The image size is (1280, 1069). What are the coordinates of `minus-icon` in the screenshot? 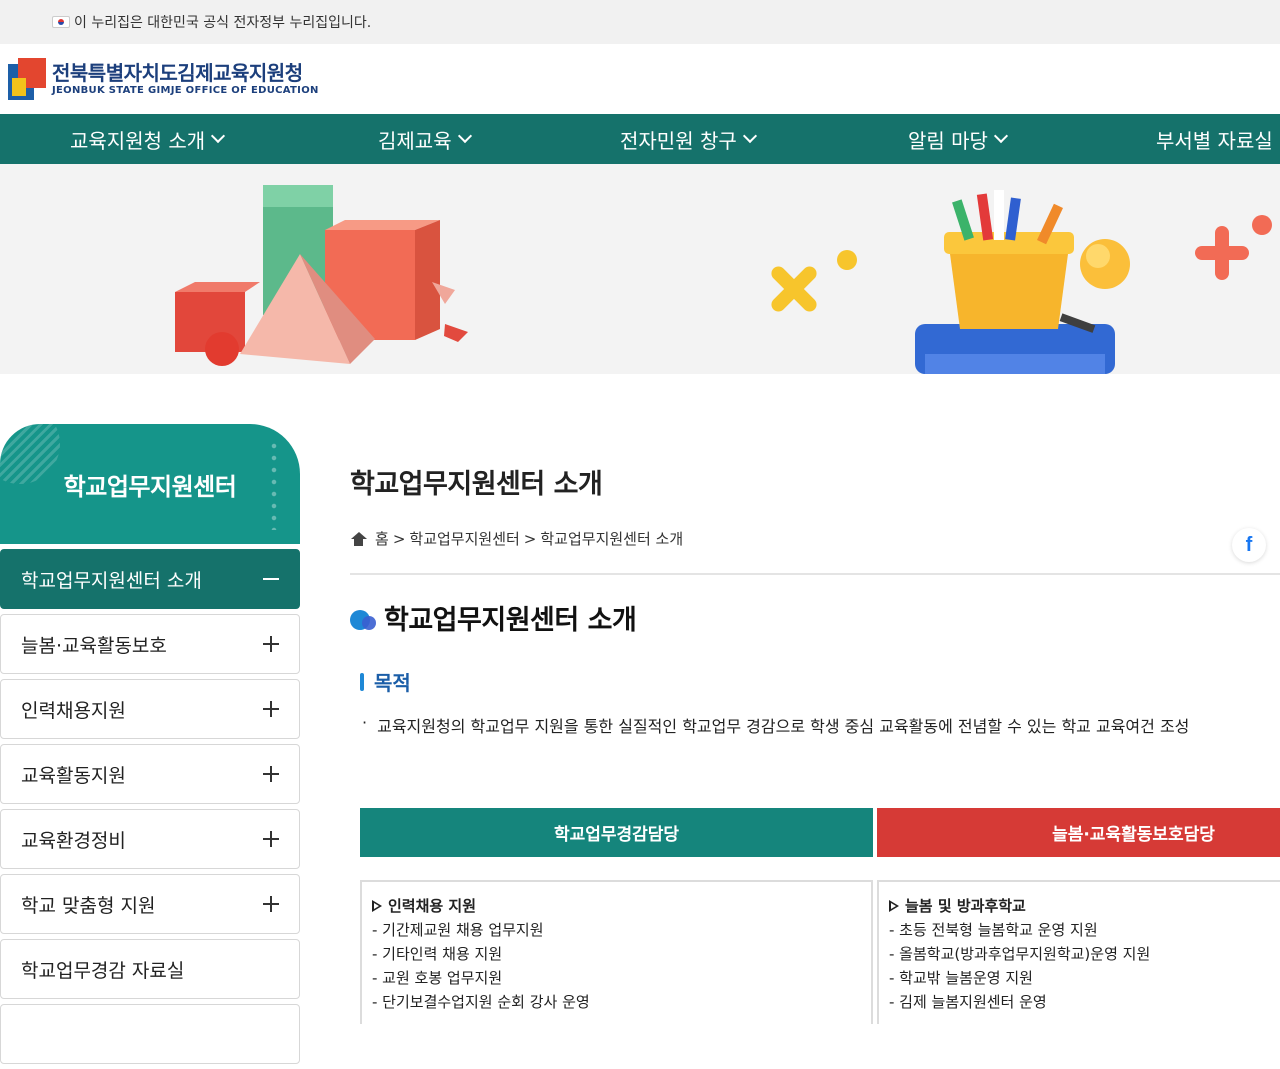 It's located at (271, 579).